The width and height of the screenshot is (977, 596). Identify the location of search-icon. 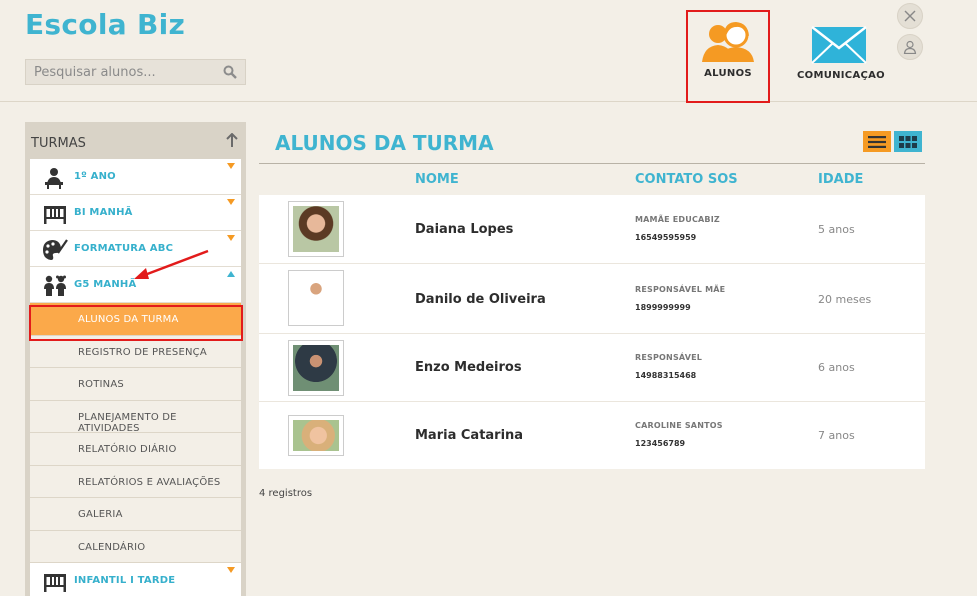
(230, 72).